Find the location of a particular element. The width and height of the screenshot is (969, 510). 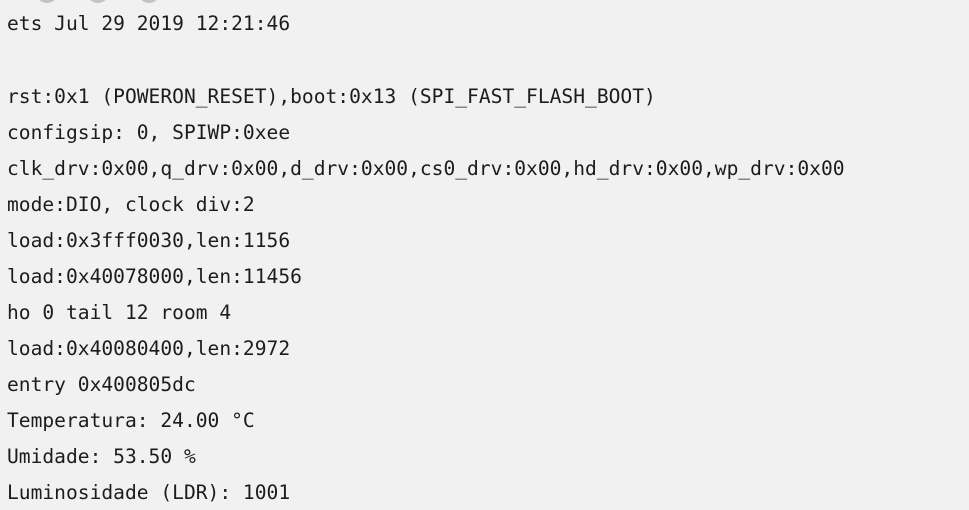

log-line-load-2: load:0x40078000,len:11456 is located at coordinates (154, 276).